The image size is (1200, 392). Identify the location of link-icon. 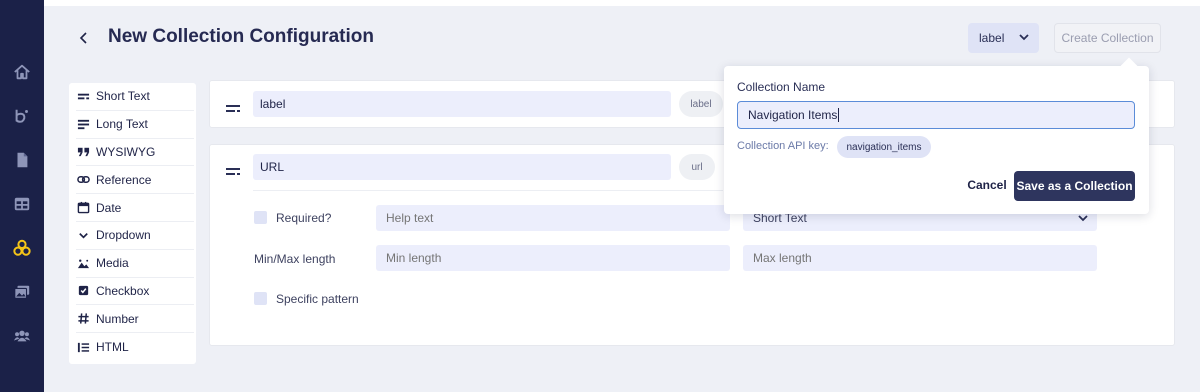
(83, 180).